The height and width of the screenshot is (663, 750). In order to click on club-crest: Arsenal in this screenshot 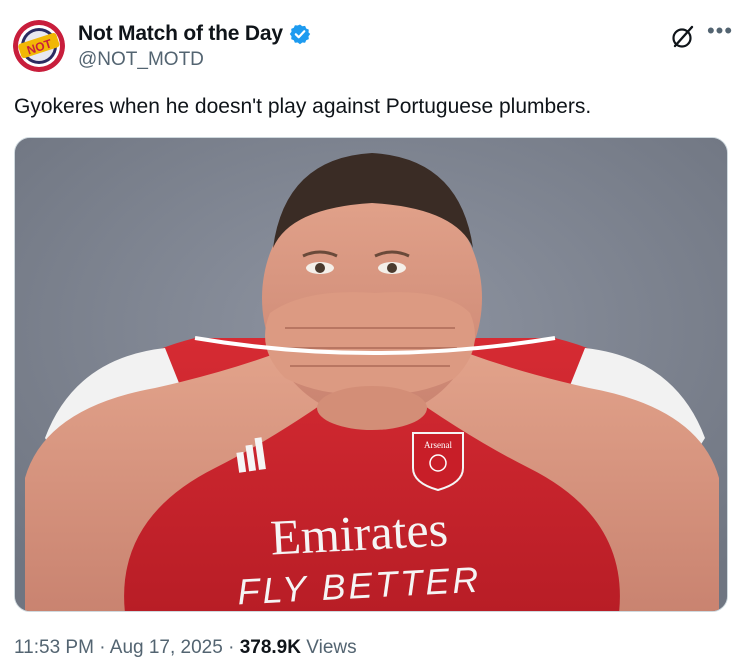, I will do `click(438, 462)`.